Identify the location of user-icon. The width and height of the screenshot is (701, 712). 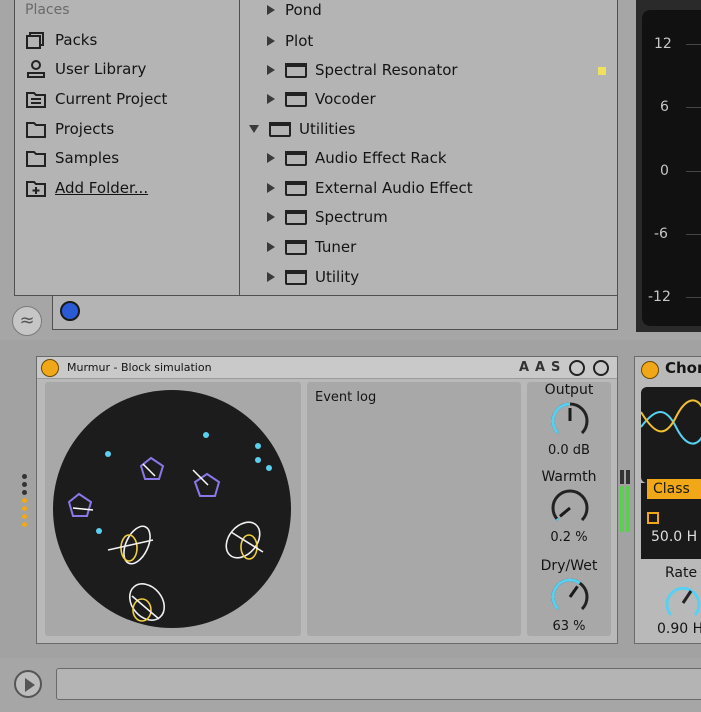
(36, 69).